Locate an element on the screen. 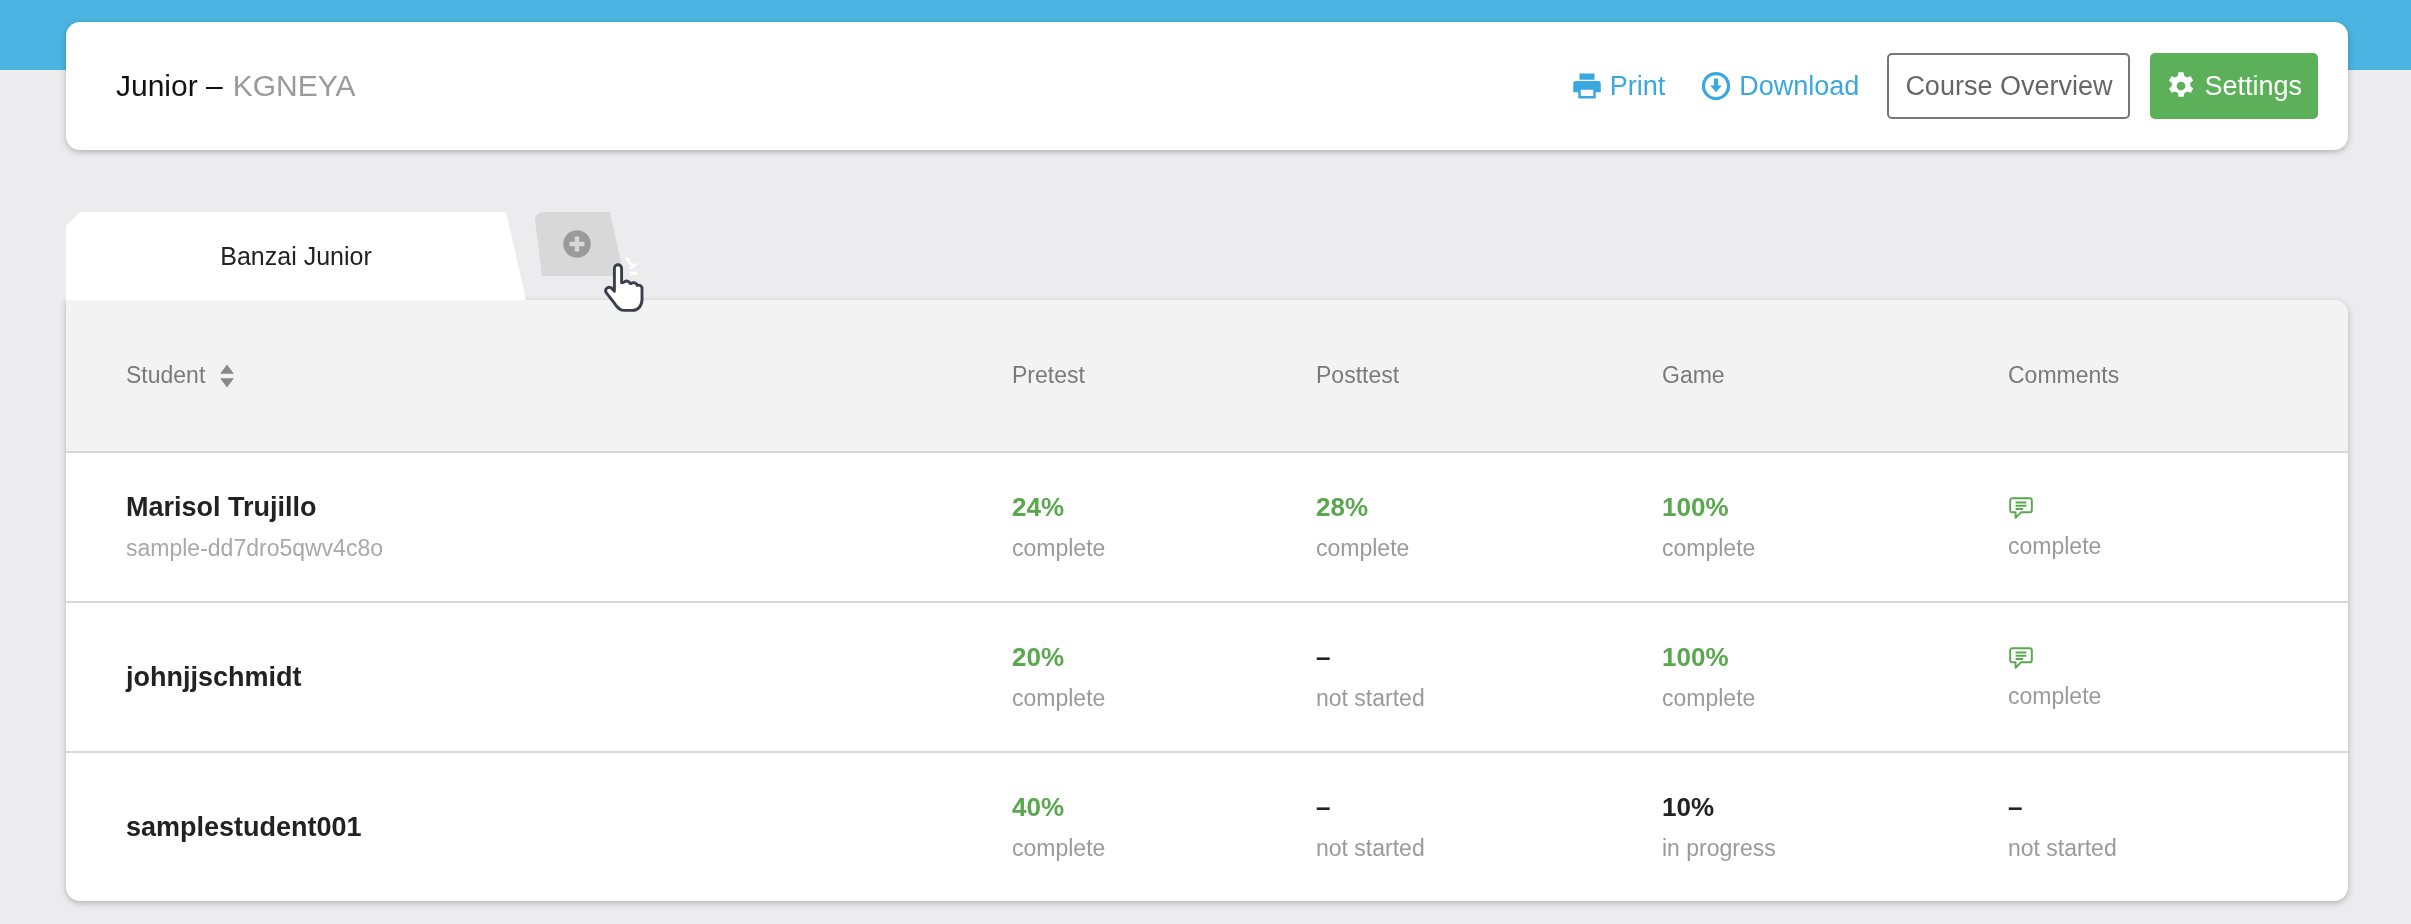 This screenshot has width=2411, height=924. column-header: Student is located at coordinates (166, 375).